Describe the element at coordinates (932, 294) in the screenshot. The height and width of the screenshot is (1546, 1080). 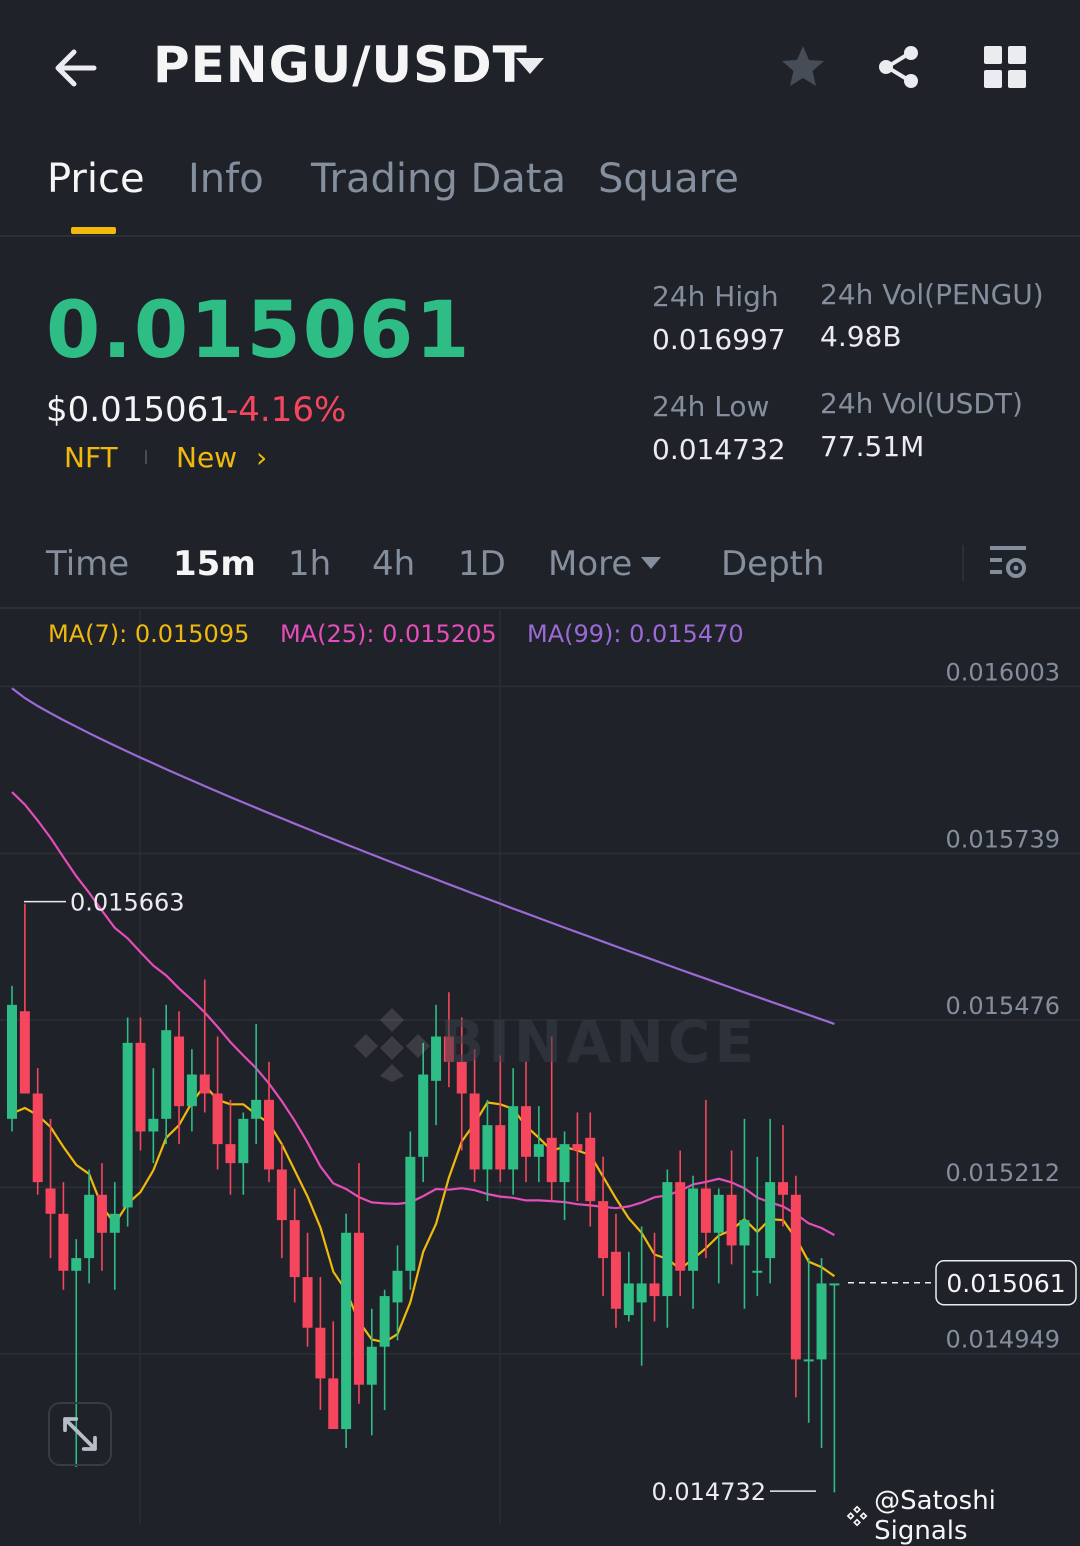
I see `vol-base-label: 24h Vol(PENGU)` at that location.